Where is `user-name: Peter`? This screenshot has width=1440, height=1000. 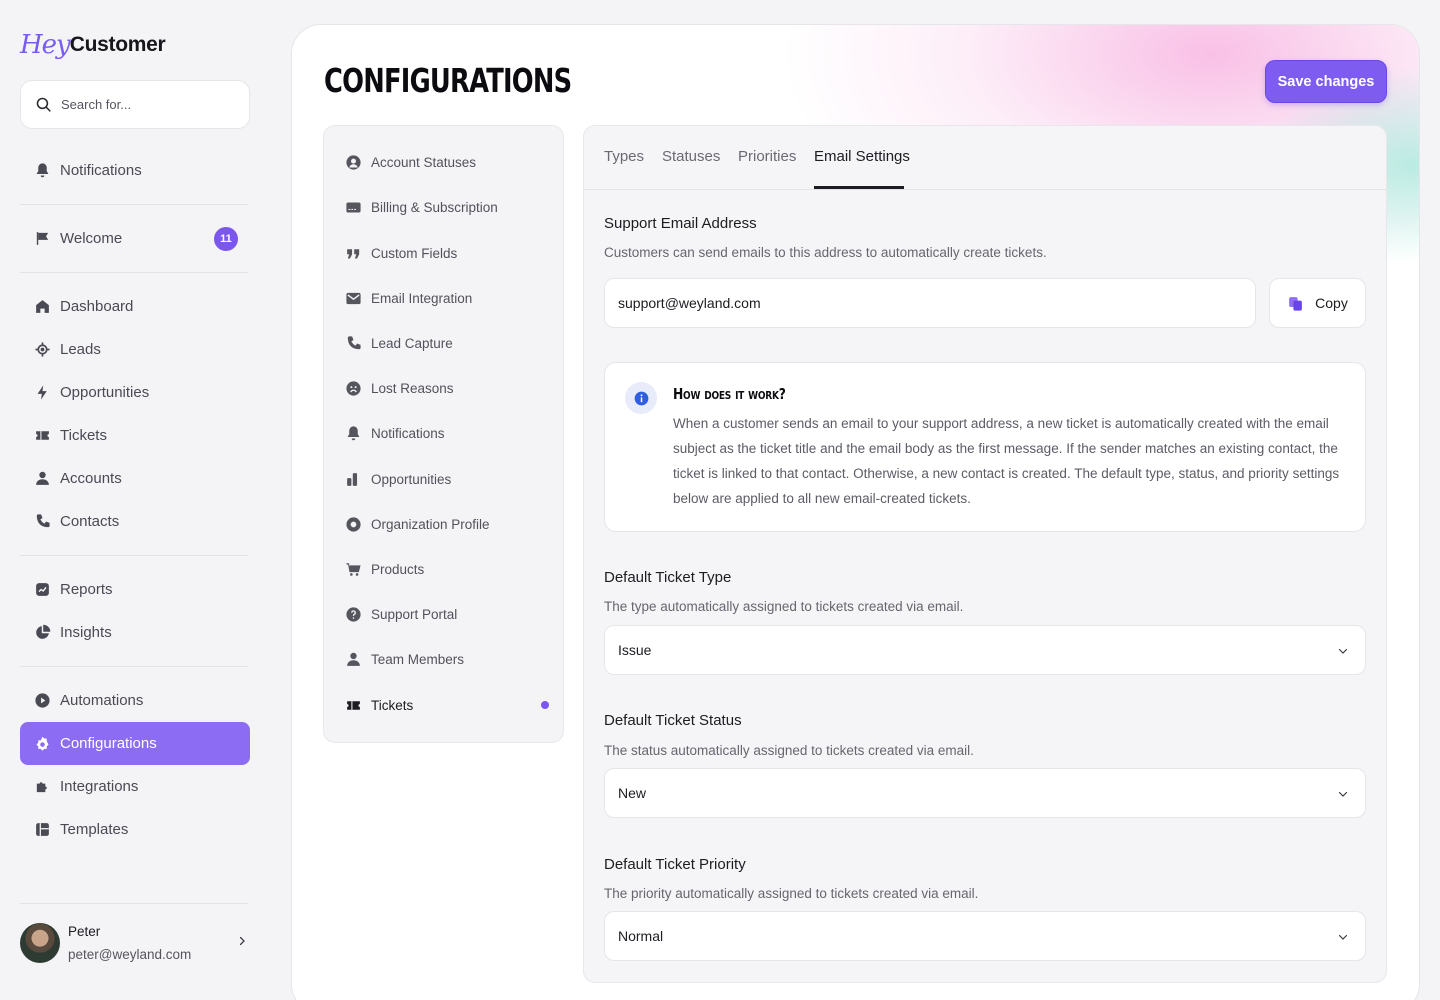
user-name: Peter is located at coordinates (84, 931).